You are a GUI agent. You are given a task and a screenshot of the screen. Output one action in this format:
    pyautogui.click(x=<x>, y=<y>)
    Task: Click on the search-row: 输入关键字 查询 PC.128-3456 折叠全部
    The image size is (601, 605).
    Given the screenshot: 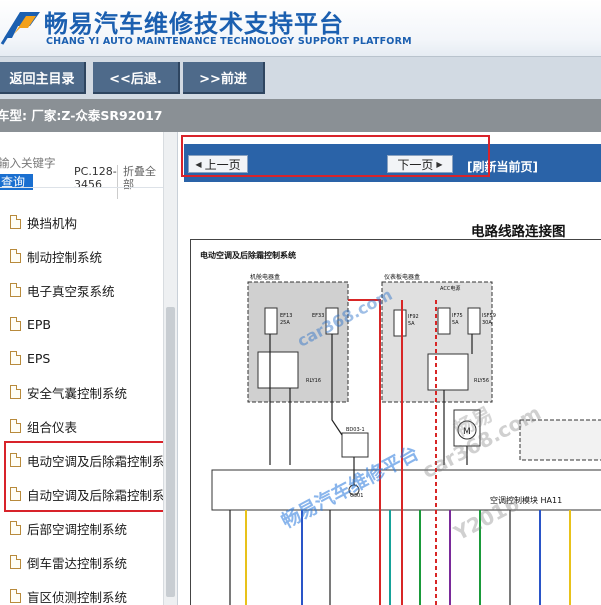 What is the action you would take?
    pyautogui.click(x=88, y=172)
    